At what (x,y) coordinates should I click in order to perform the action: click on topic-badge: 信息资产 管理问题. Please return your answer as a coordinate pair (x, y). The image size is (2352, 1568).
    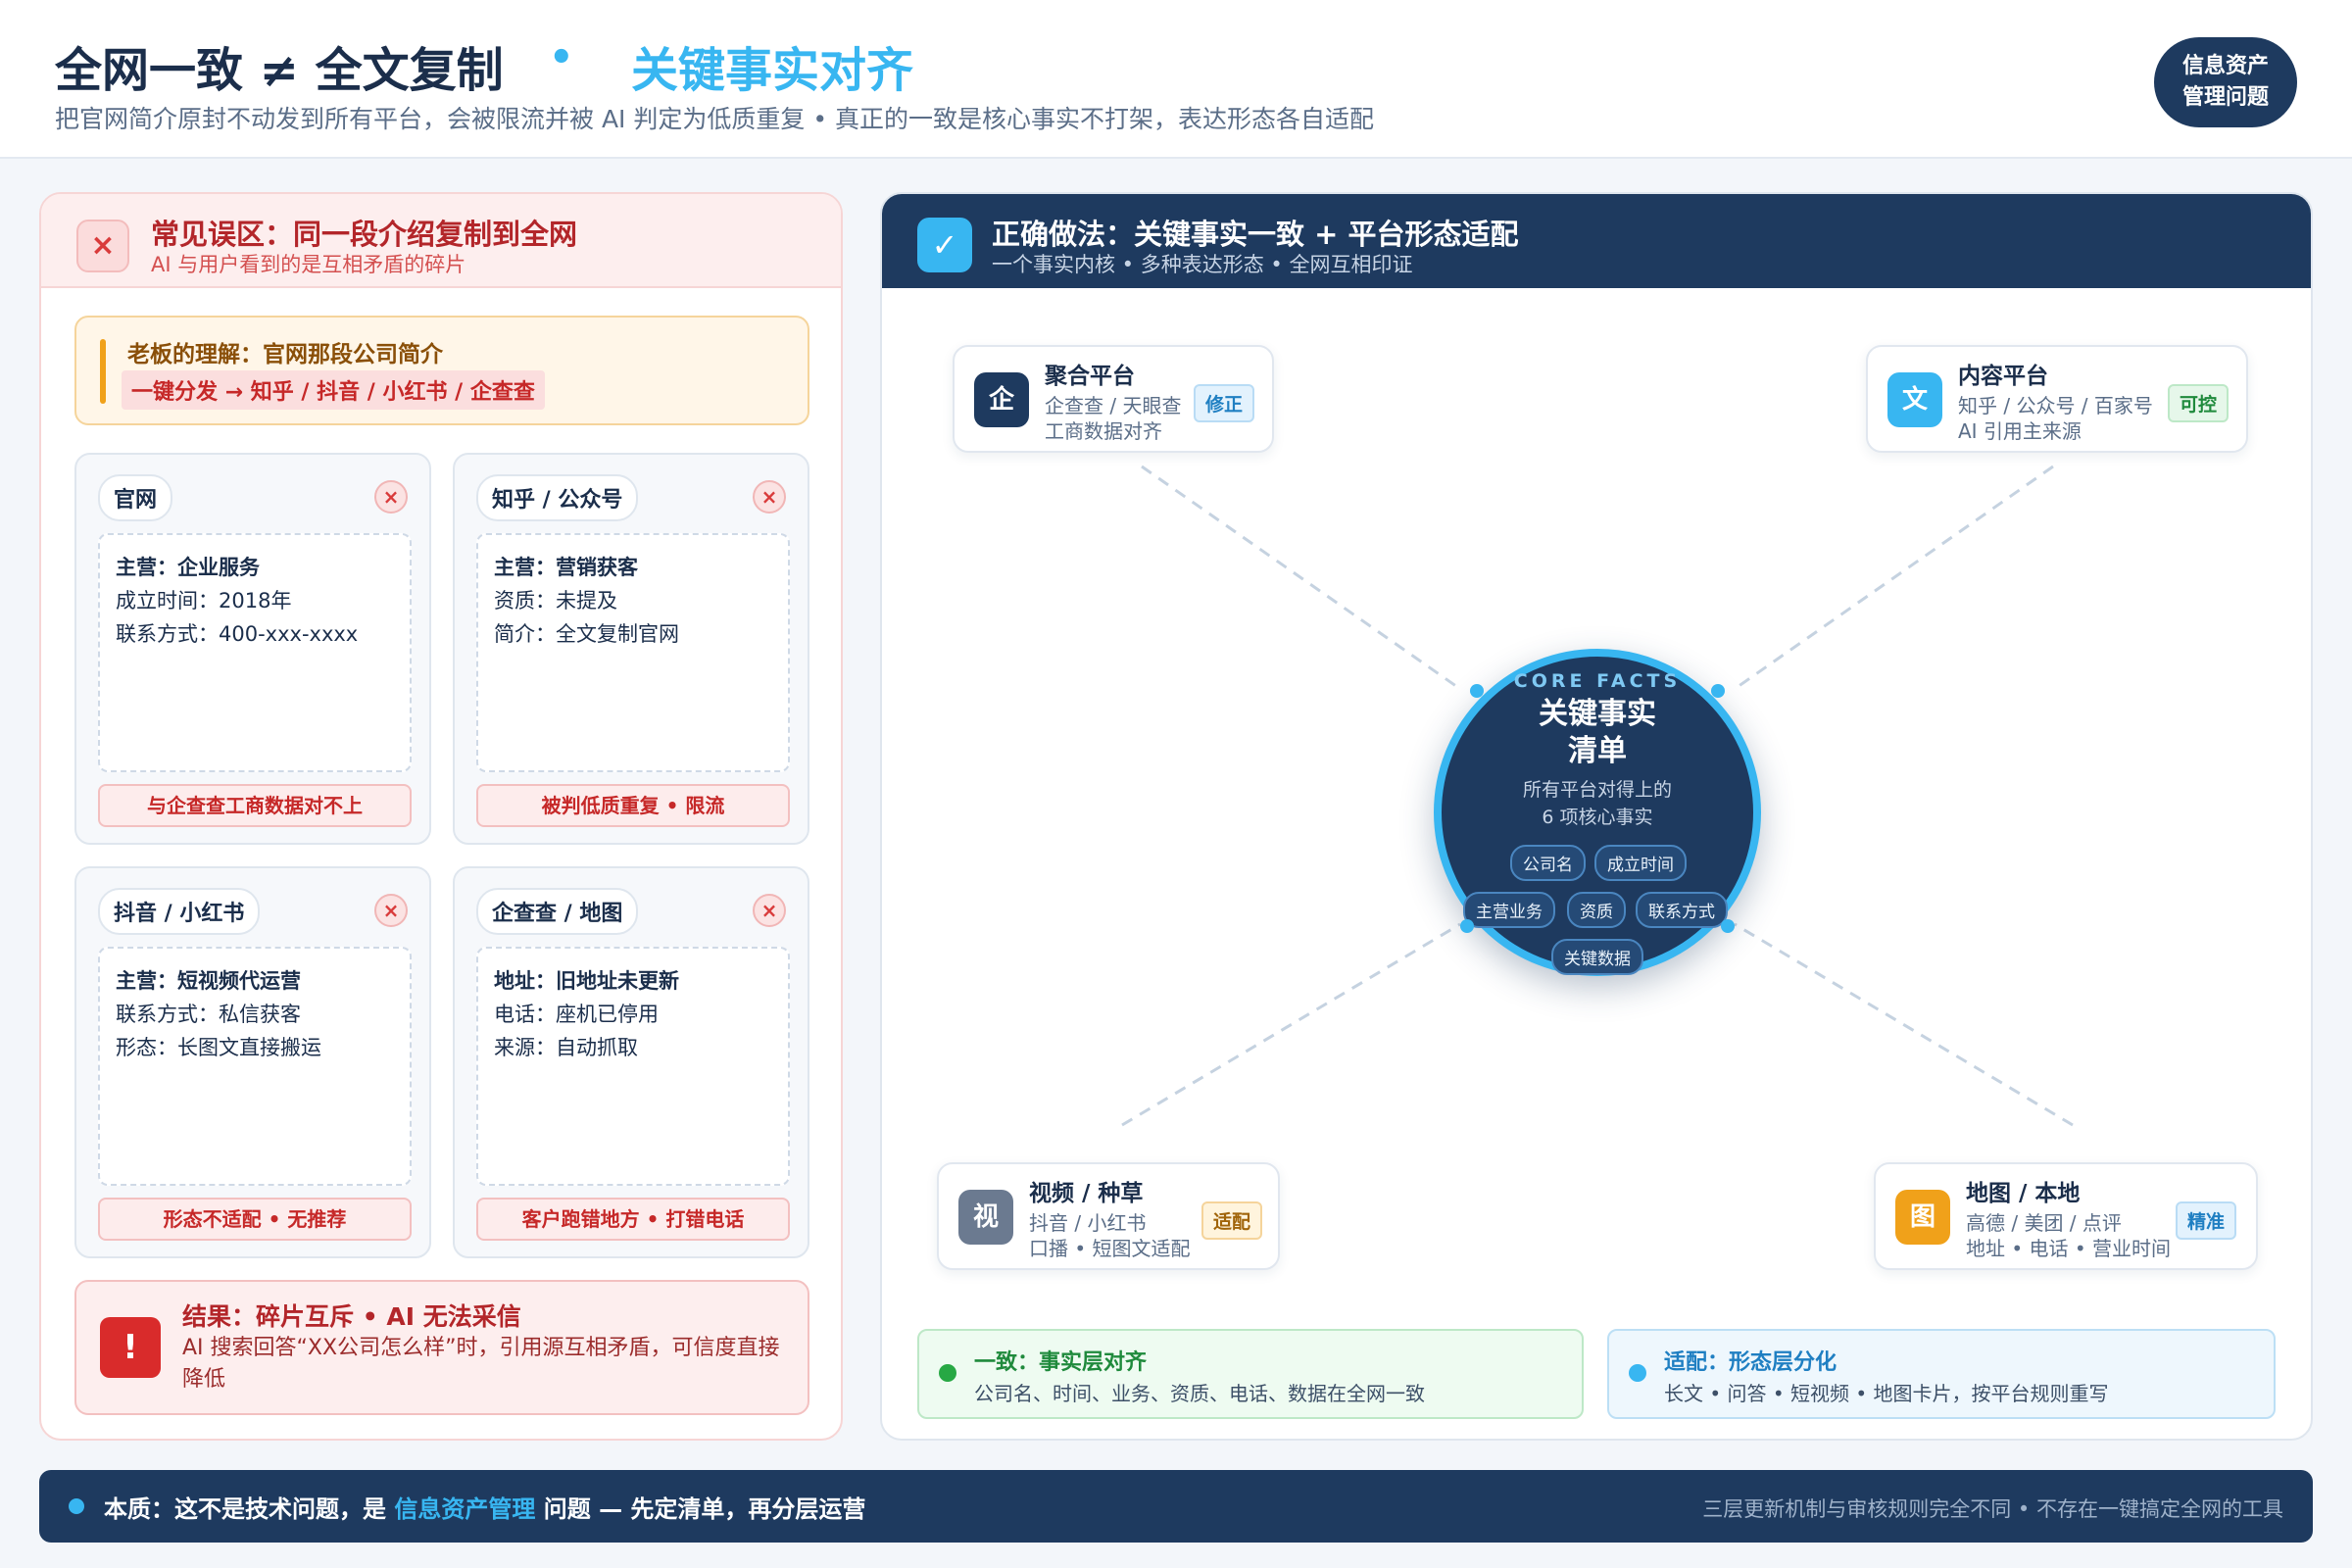
    Looking at the image, I should click on (2225, 82).